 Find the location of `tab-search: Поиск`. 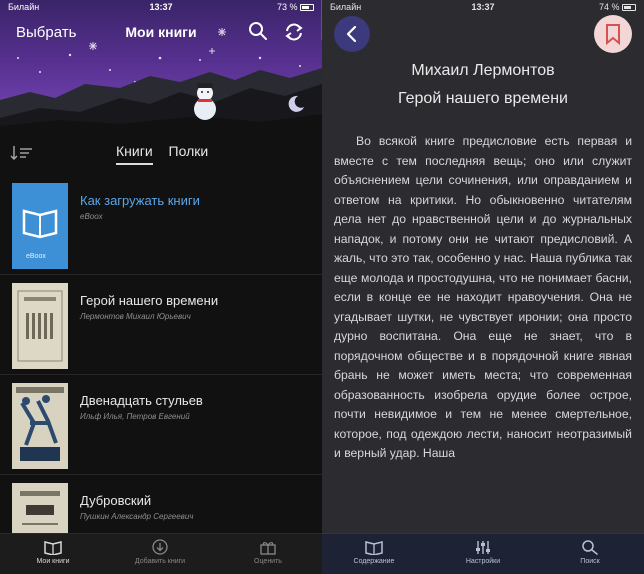

tab-search: Поиск is located at coordinates (590, 552).